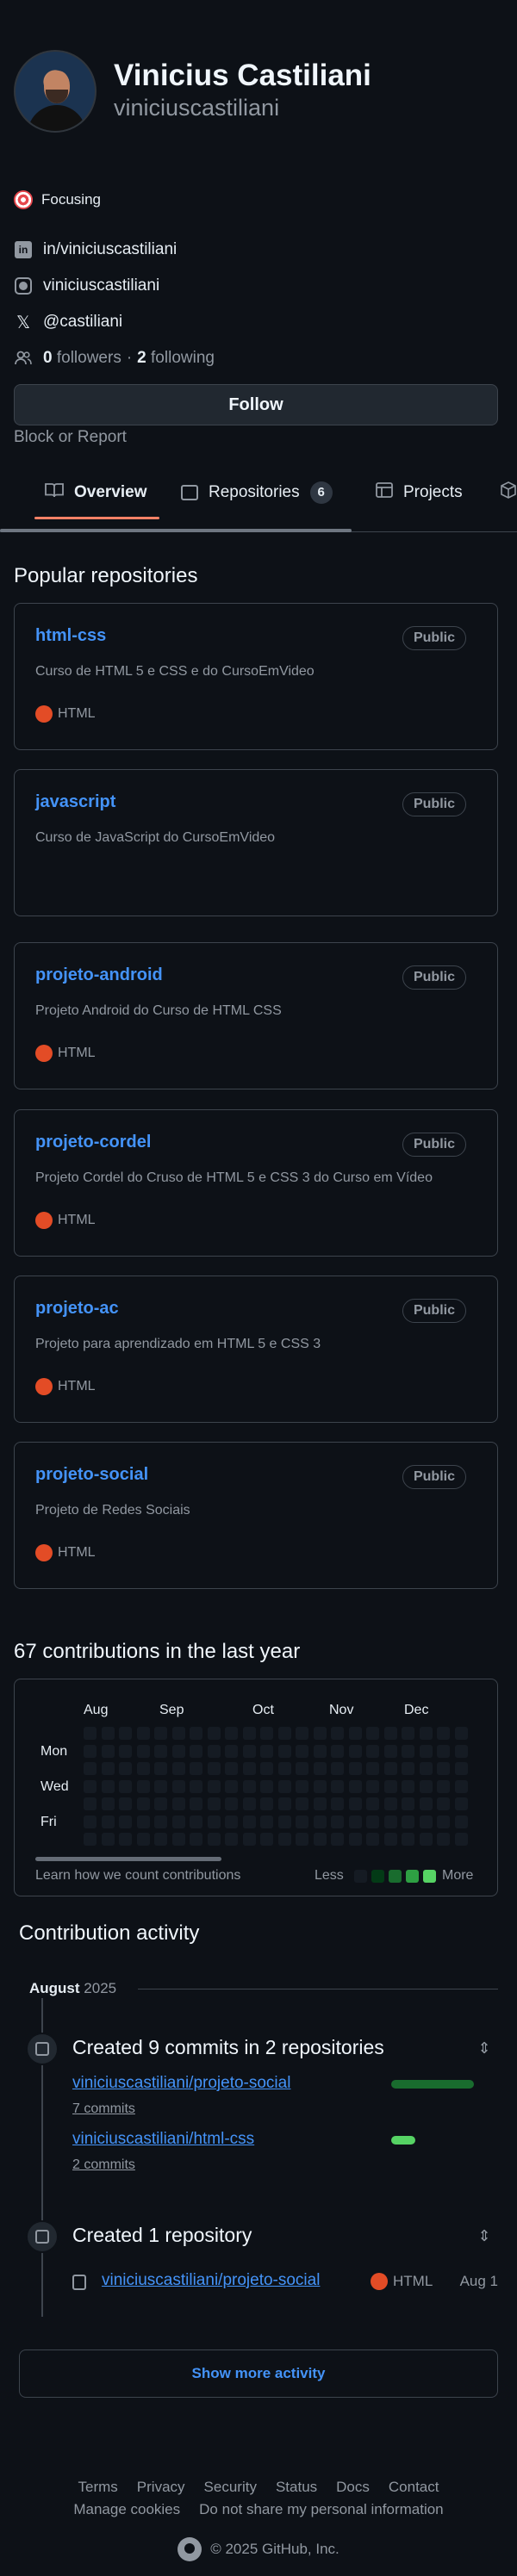 This screenshot has height=2576, width=517. Describe the element at coordinates (70, 438) in the screenshot. I see `block-report-link: Block or Report` at that location.